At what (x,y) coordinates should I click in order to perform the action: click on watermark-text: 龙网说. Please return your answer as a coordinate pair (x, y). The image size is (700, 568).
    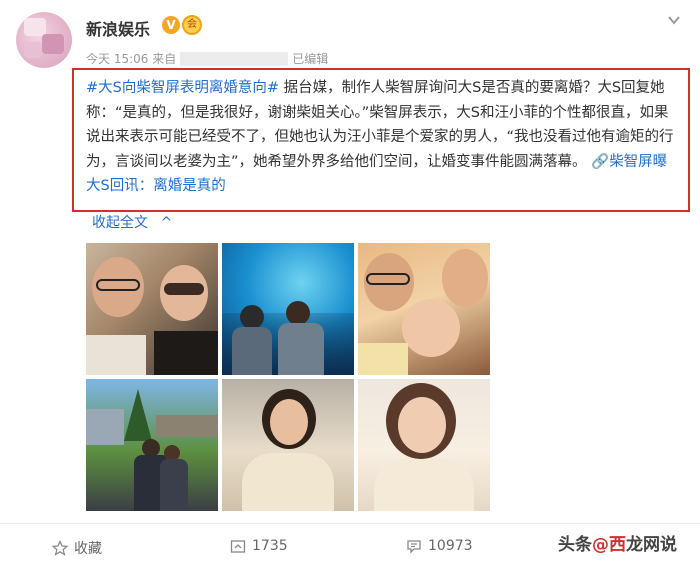
    Looking at the image, I should click on (651, 545).